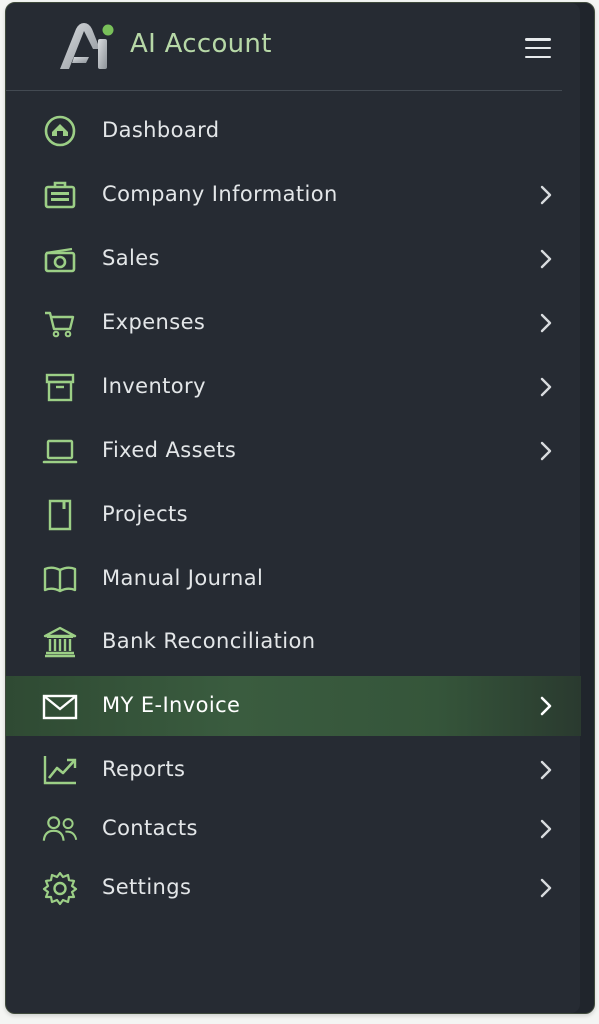  I want to click on home-icon, so click(60, 131).